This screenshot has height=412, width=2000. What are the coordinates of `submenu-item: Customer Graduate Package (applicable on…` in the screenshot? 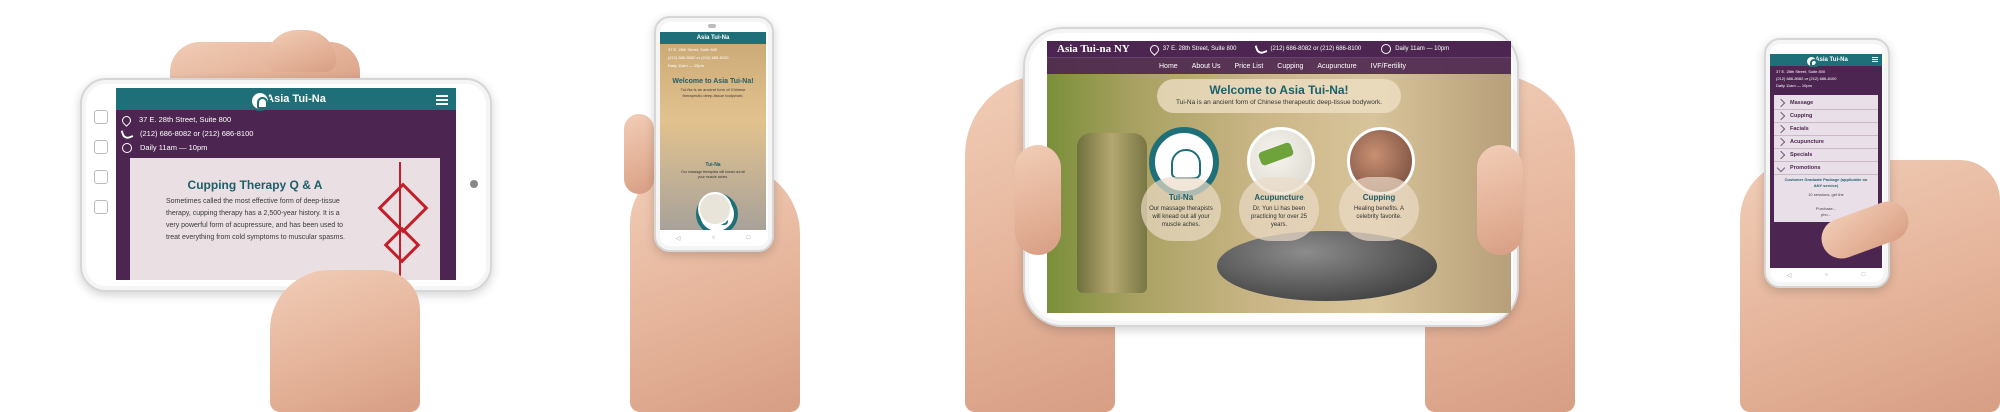 It's located at (1826, 183).